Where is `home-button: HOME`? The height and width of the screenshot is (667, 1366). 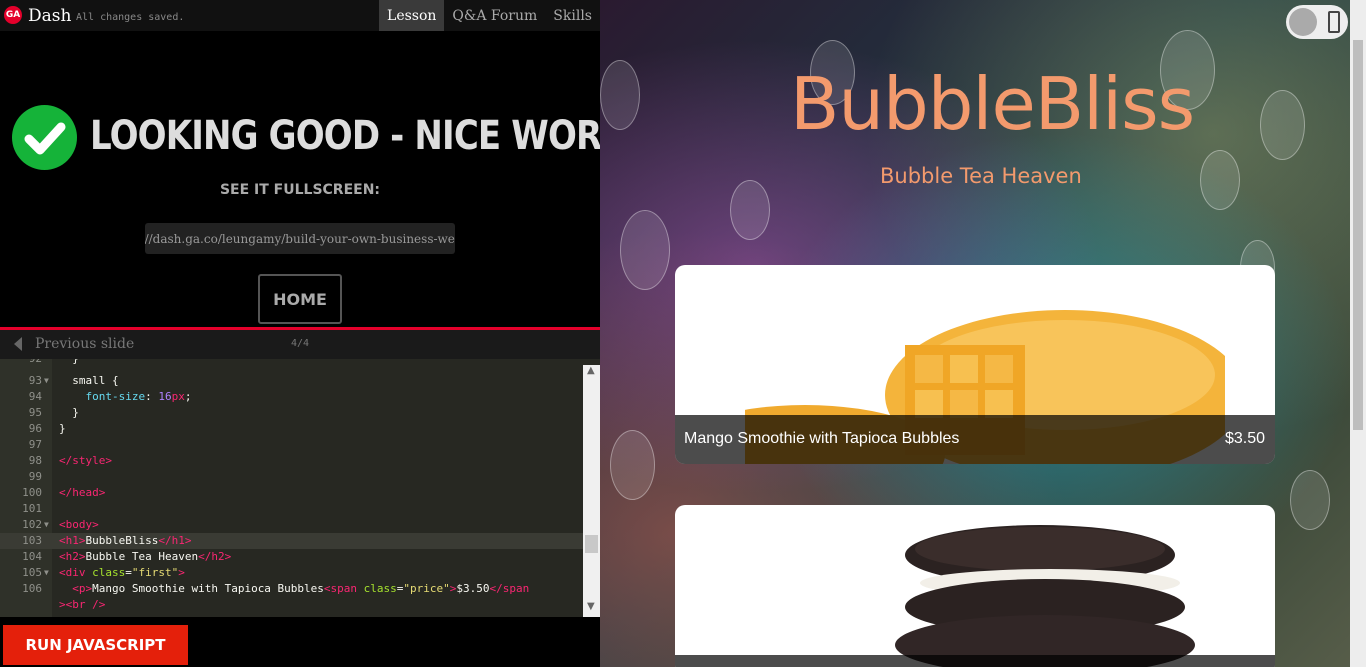 home-button: HOME is located at coordinates (300, 299).